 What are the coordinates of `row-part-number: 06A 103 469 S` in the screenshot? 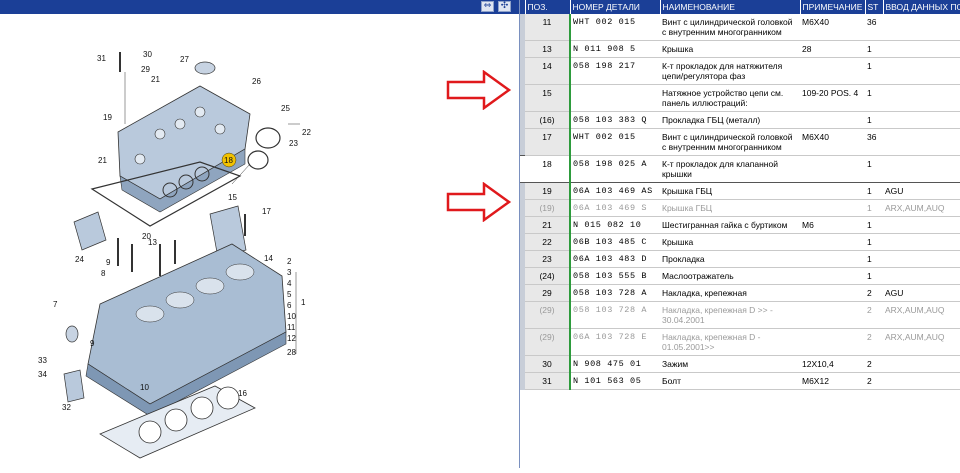 It's located at (615, 208).